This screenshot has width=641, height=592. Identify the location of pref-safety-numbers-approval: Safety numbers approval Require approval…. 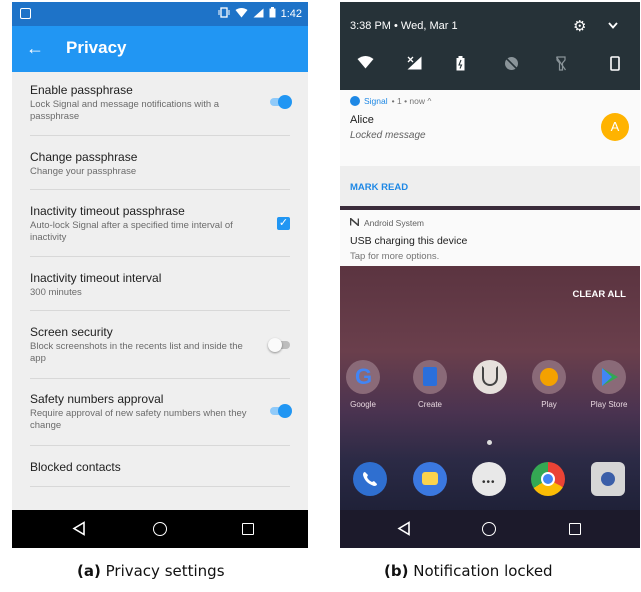
(160, 412).